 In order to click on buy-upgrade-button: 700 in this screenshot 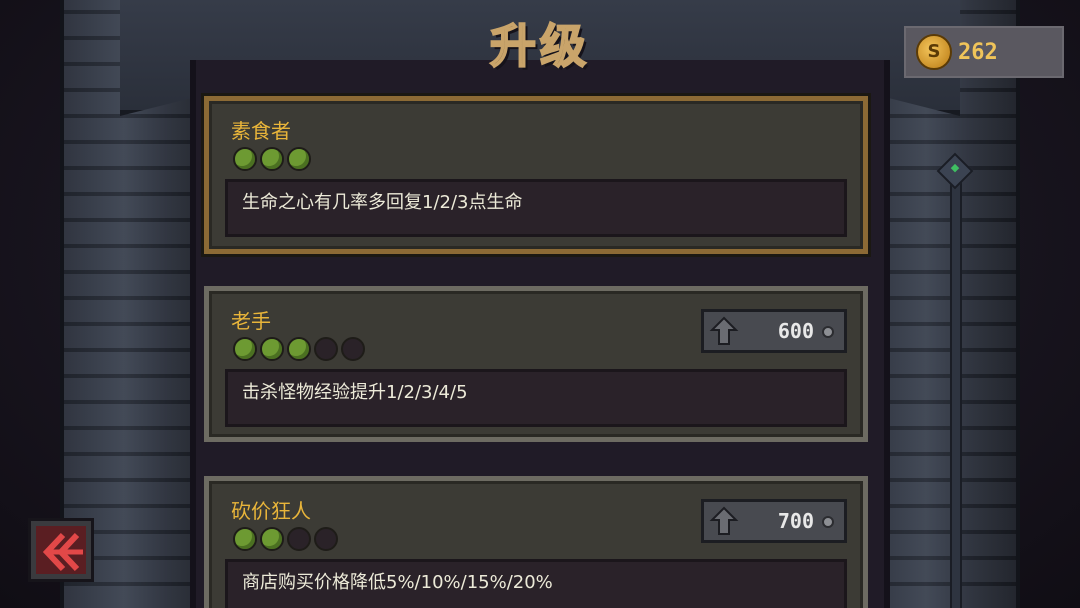, I will do `click(774, 521)`.